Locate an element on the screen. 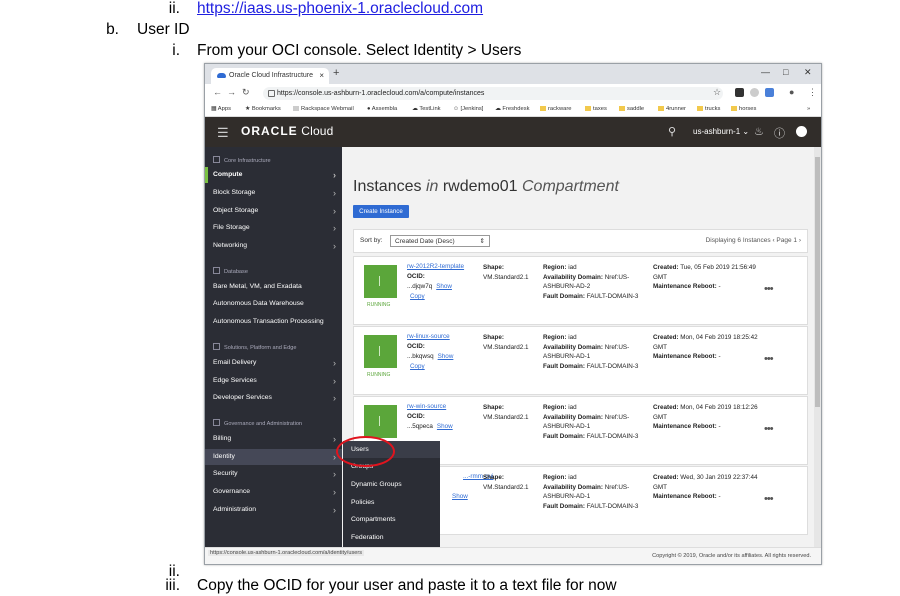  section-database: Database is located at coordinates (230, 271).